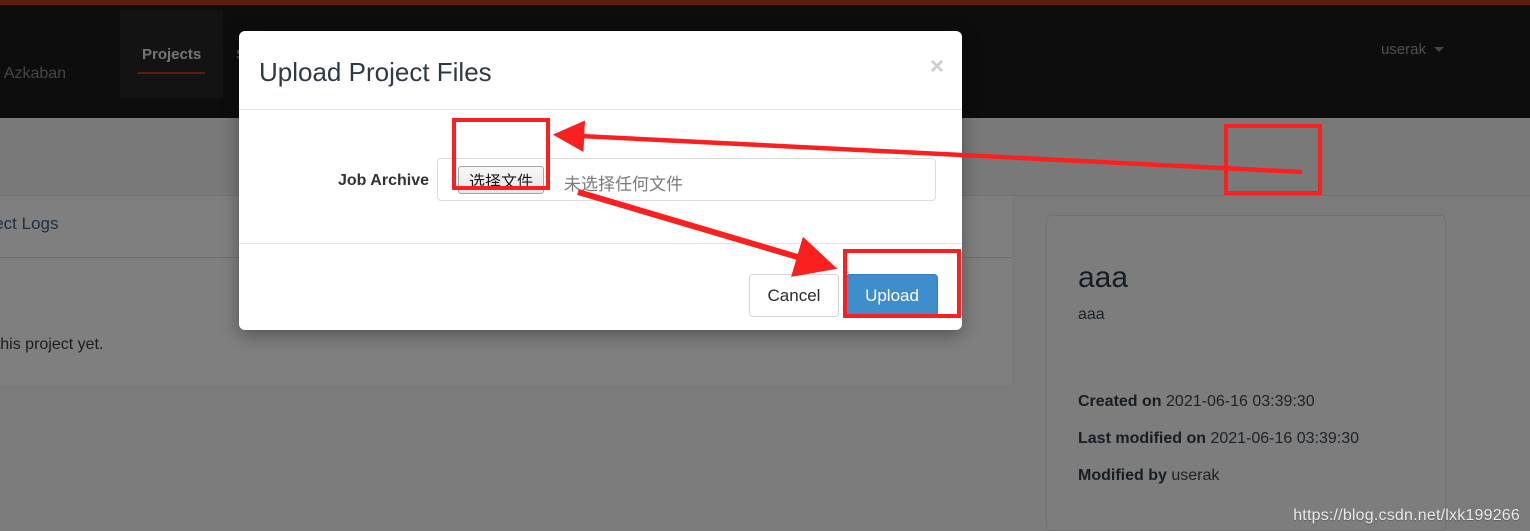 This screenshot has width=1530, height=531. I want to click on modal-footer: Cancel Upload, so click(600, 286).